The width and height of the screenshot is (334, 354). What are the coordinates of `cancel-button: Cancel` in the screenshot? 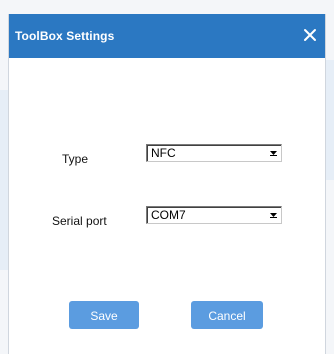 It's located at (227, 315).